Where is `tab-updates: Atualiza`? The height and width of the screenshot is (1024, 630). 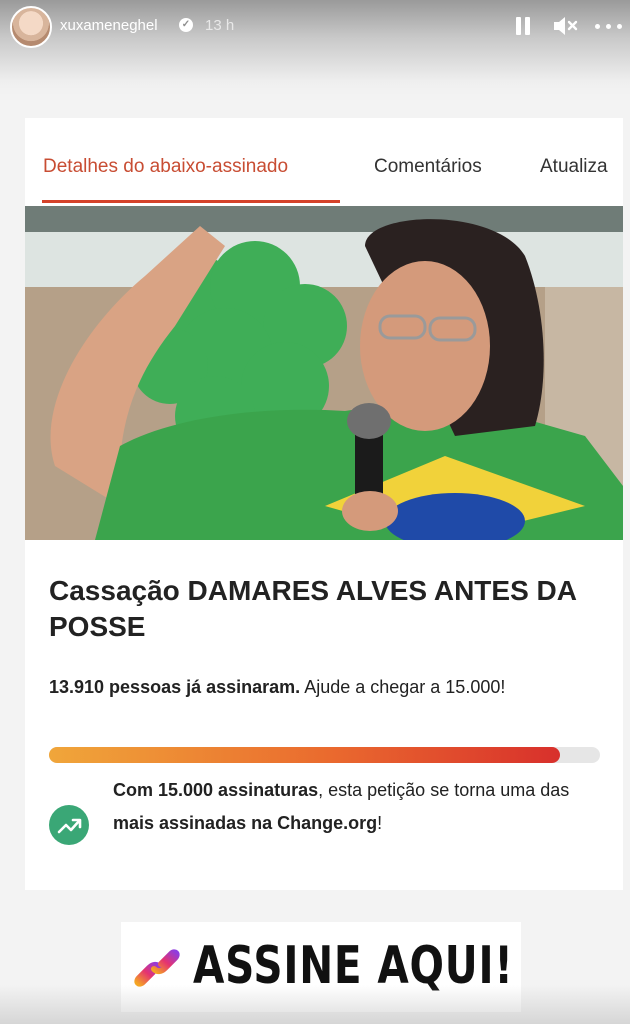
tab-updates: Atualiza is located at coordinates (574, 167).